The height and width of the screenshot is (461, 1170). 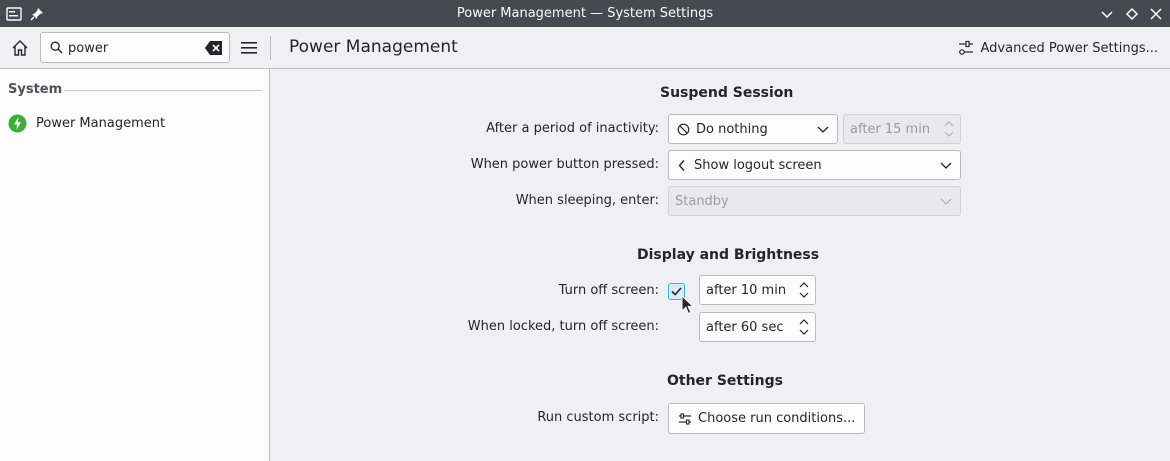 What do you see at coordinates (563, 326) in the screenshot?
I see `locked-turn-off-label: When locked, turn off screen:` at bounding box center [563, 326].